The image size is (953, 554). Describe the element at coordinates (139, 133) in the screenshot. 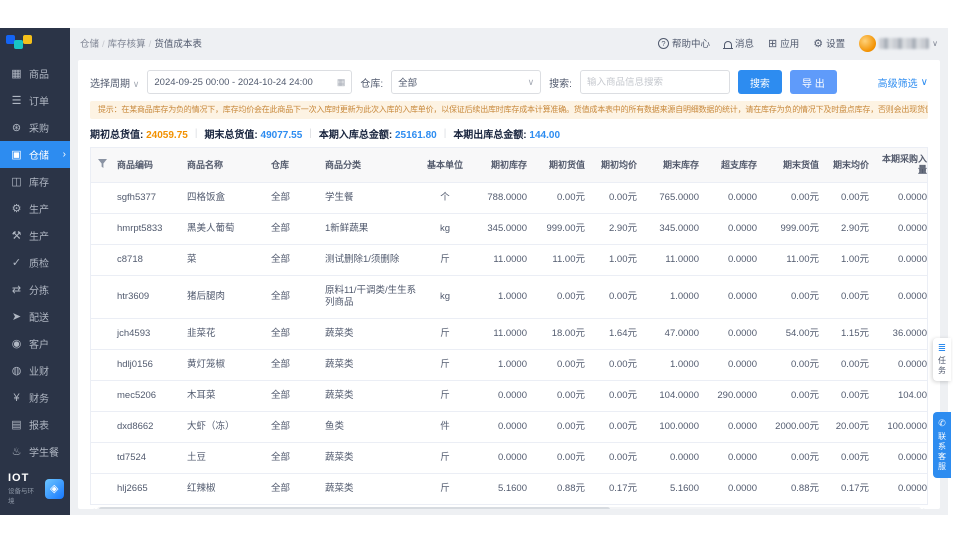

I see `summary-item: 期初总货值: 24059.75` at that location.